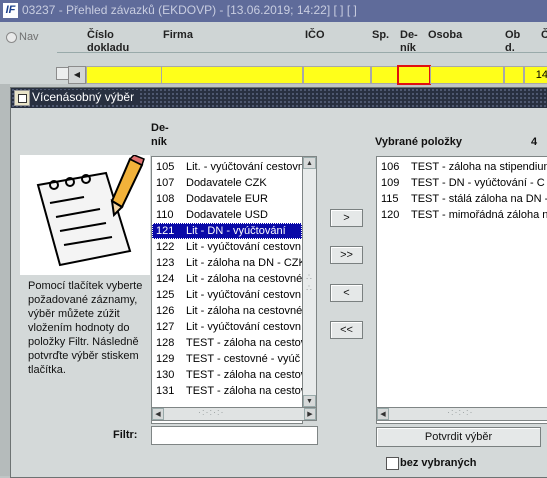 The image size is (547, 478). Describe the element at coordinates (479, 199) in the screenshot. I see `item-name: TEST - stálá záloha na DN -` at that location.